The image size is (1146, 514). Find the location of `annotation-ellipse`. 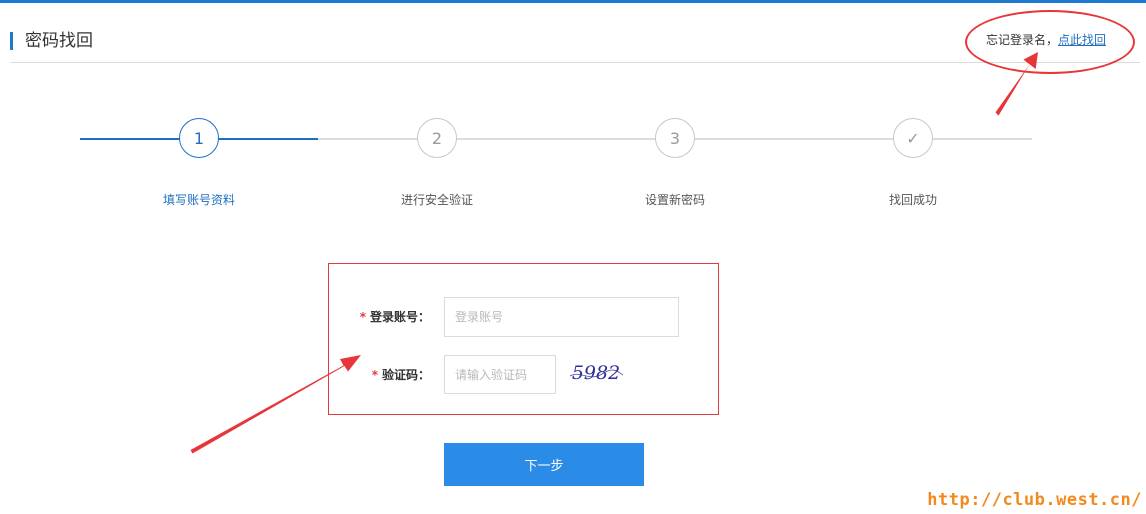

annotation-ellipse is located at coordinates (1050, 42).